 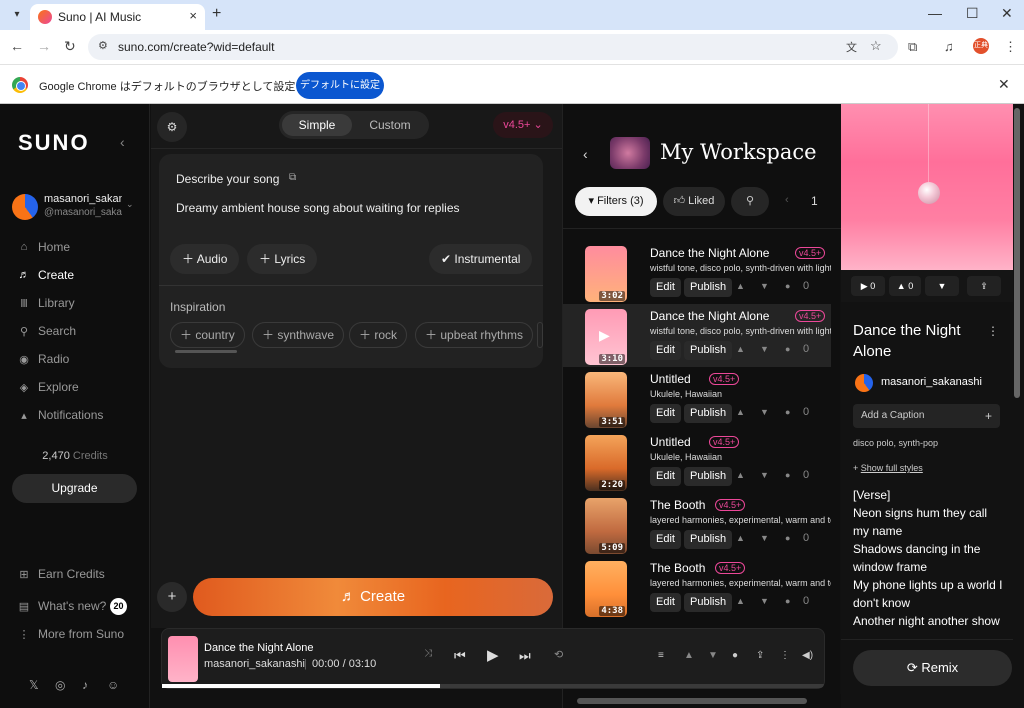 What do you see at coordinates (1017, 253) in the screenshot?
I see `detail-scrollbar` at bounding box center [1017, 253].